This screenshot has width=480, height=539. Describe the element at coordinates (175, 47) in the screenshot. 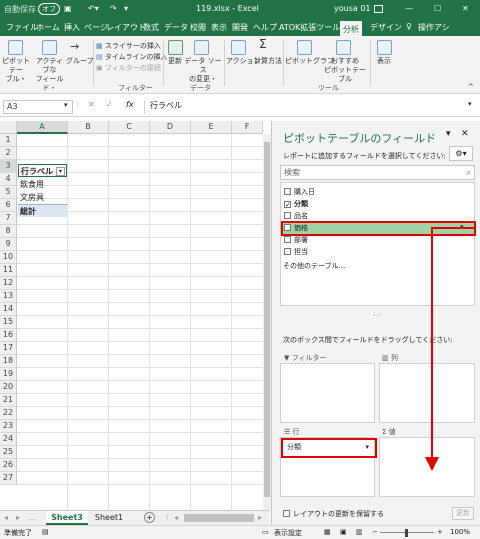

I see `refresh-icon` at that location.